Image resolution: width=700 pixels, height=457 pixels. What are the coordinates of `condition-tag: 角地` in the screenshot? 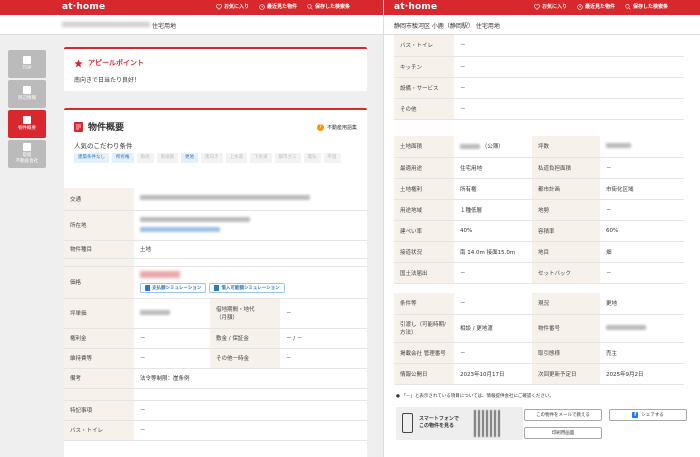 It's located at (145, 158).